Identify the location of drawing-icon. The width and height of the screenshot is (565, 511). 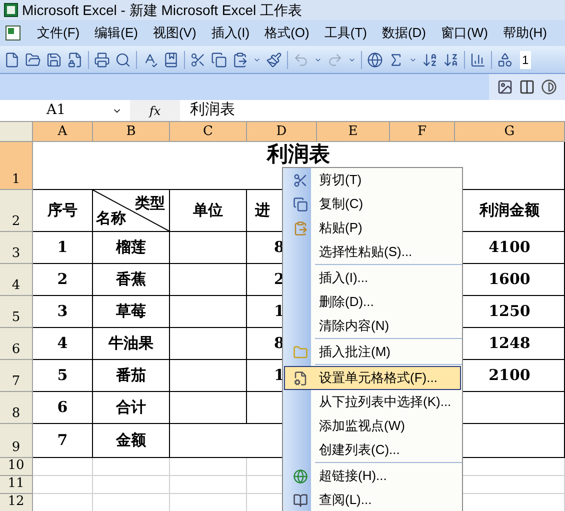
(505, 60).